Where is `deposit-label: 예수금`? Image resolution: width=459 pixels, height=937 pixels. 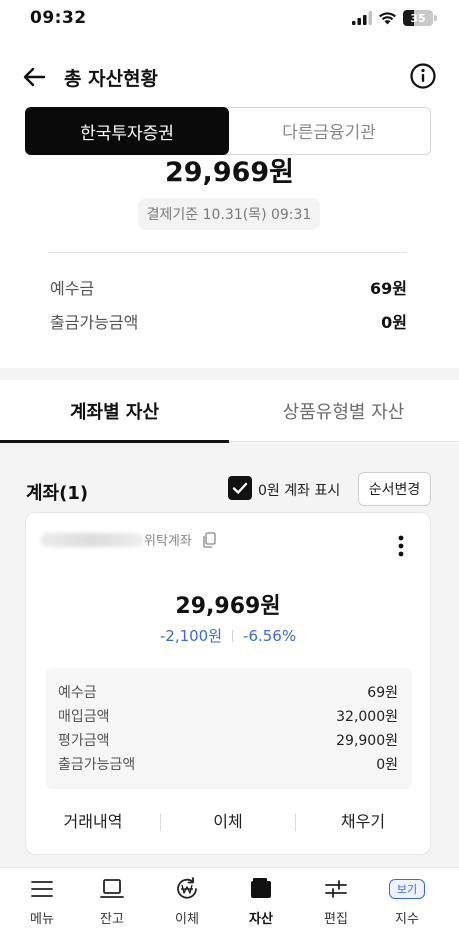 deposit-label: 예수금 is located at coordinates (72, 288).